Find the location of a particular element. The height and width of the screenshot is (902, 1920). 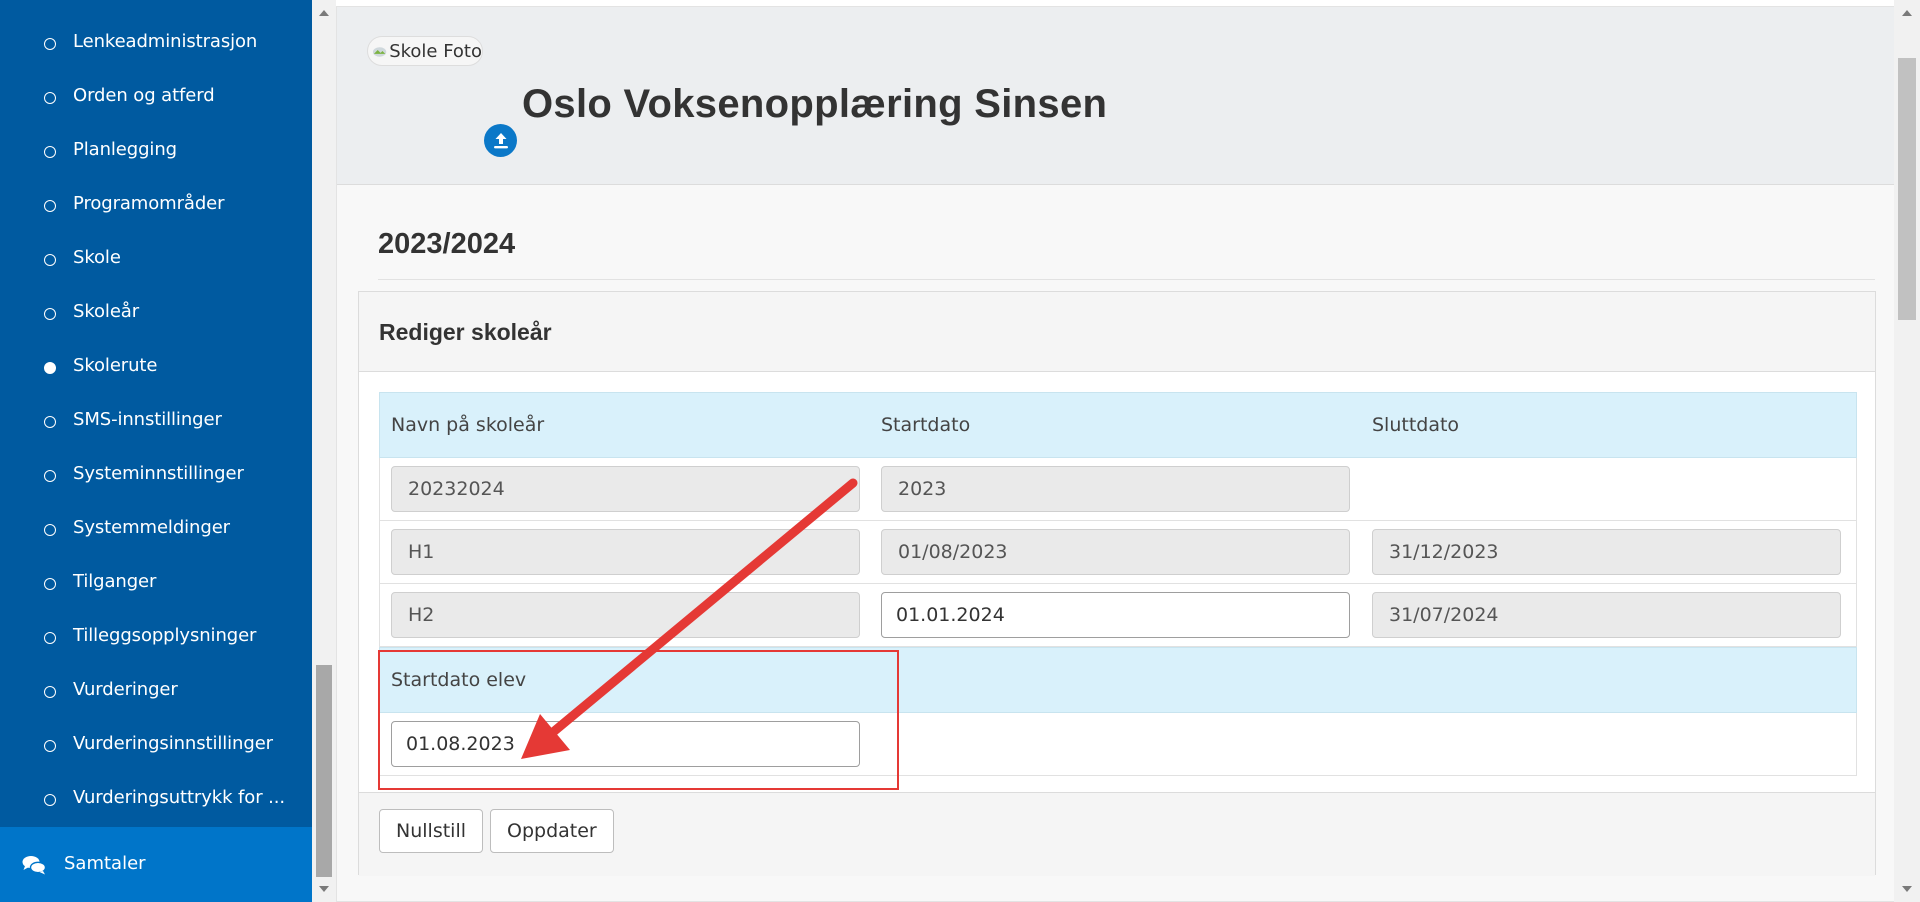

school-photo-alt: Skole Foto is located at coordinates (435, 51).